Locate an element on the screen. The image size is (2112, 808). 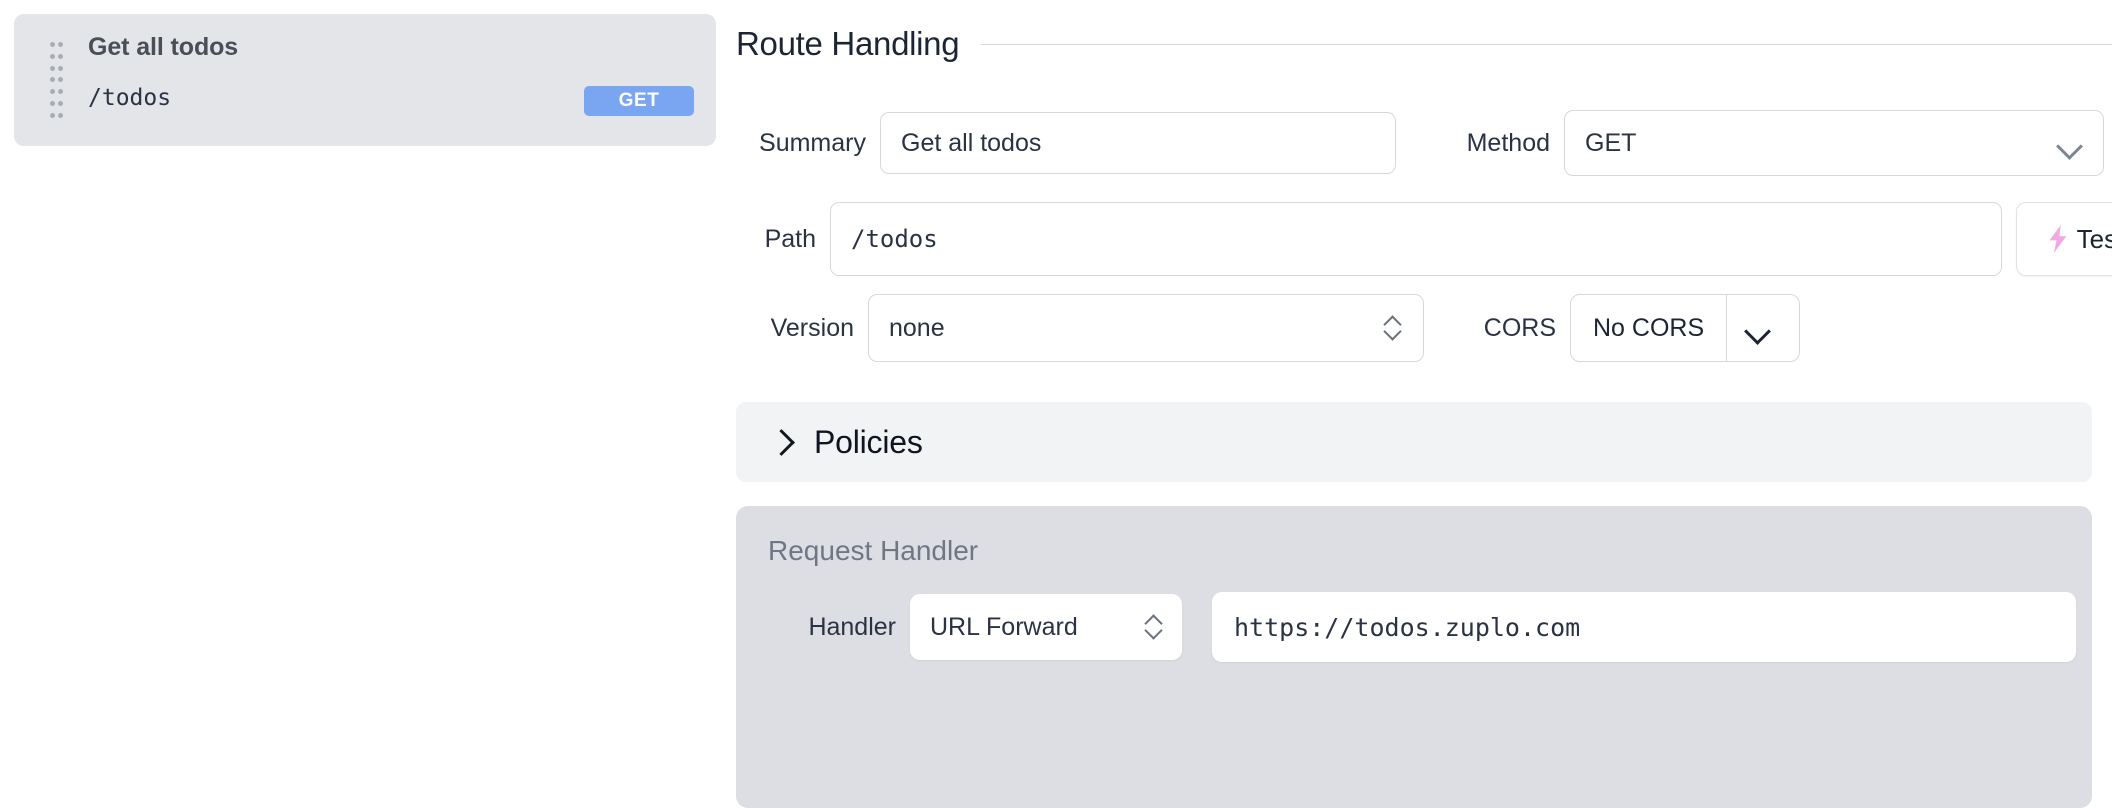
route-card: Get all todos /todos GET is located at coordinates (365, 80).